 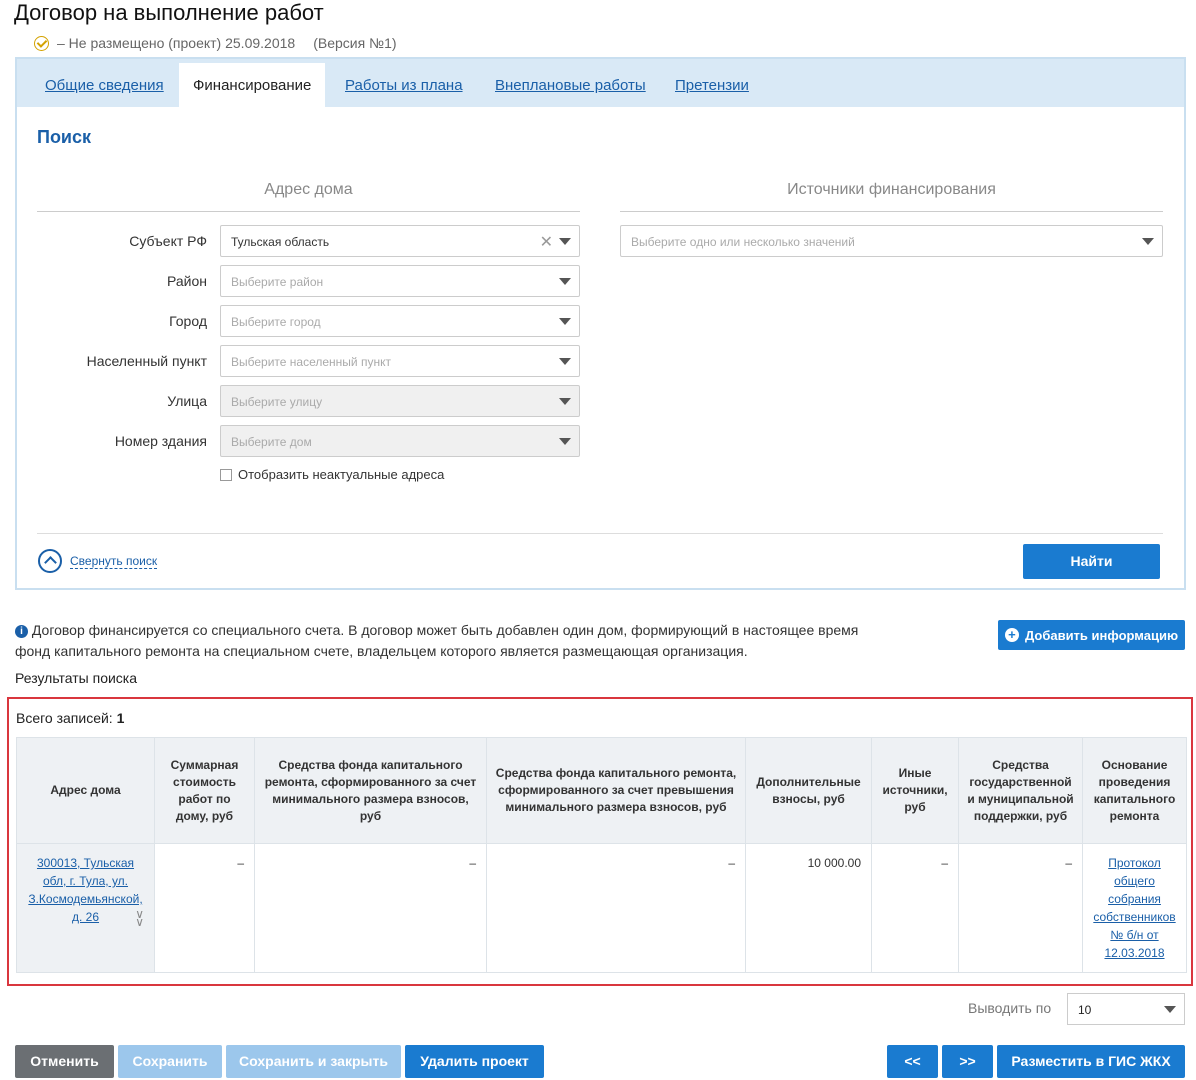 What do you see at coordinates (114, 561) in the screenshot?
I see `collapse-label: Свернуть поиск` at bounding box center [114, 561].